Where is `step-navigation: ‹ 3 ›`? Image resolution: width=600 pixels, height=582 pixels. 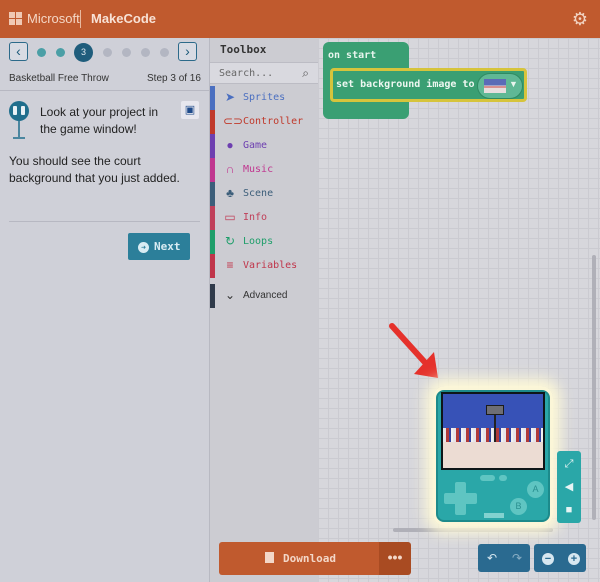
step-navigation: ‹ 3 › is located at coordinates (105, 52).